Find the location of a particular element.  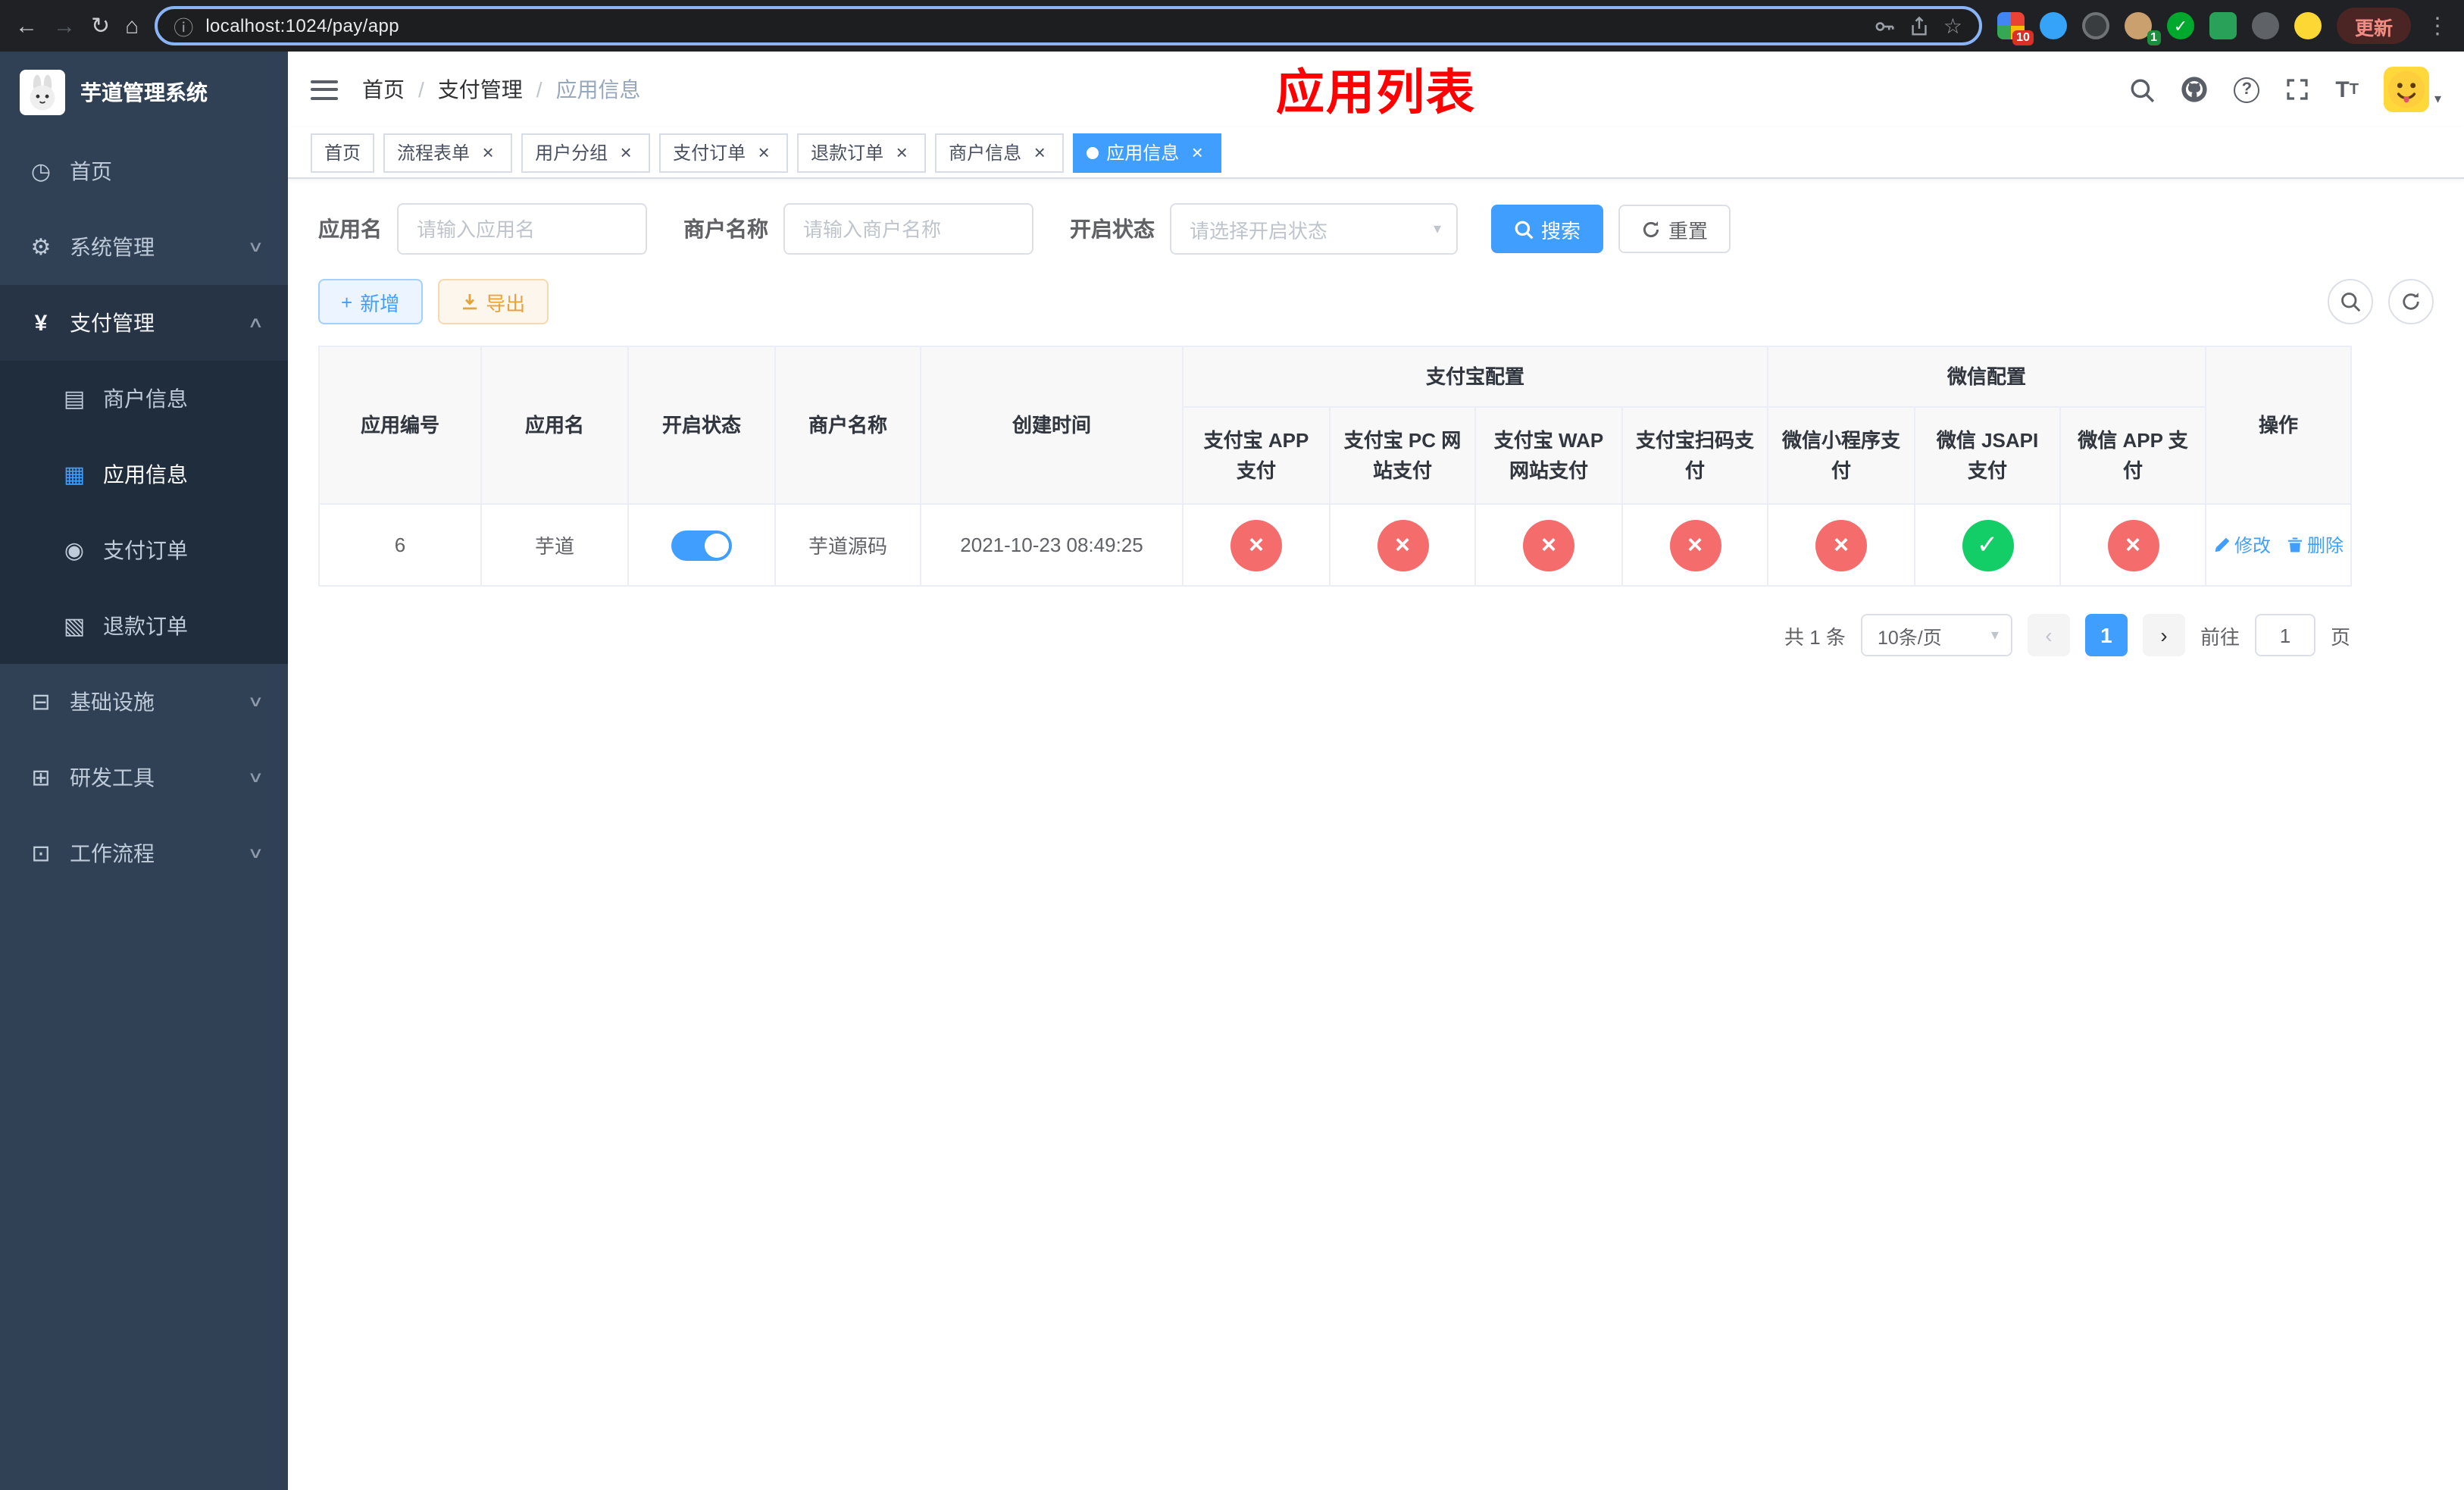

breadcrumb-current: 应用信息 is located at coordinates (598, 89).